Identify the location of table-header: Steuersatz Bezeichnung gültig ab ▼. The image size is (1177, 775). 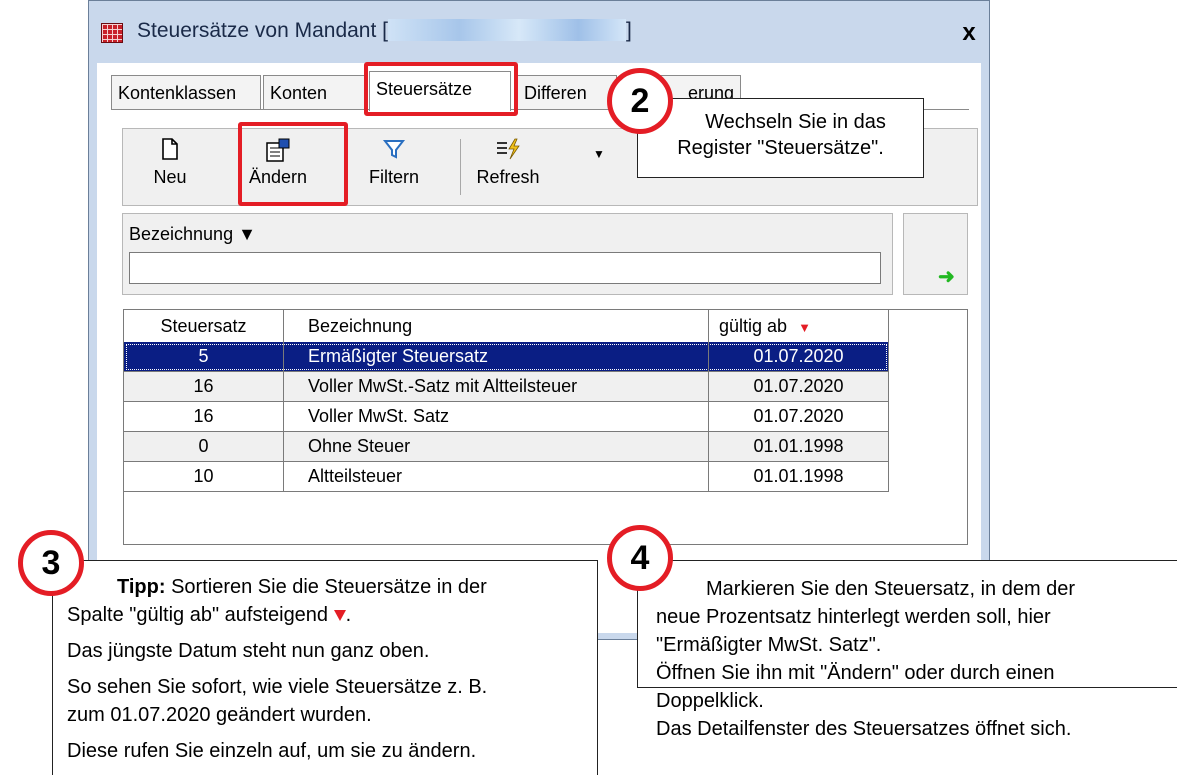
(506, 326).